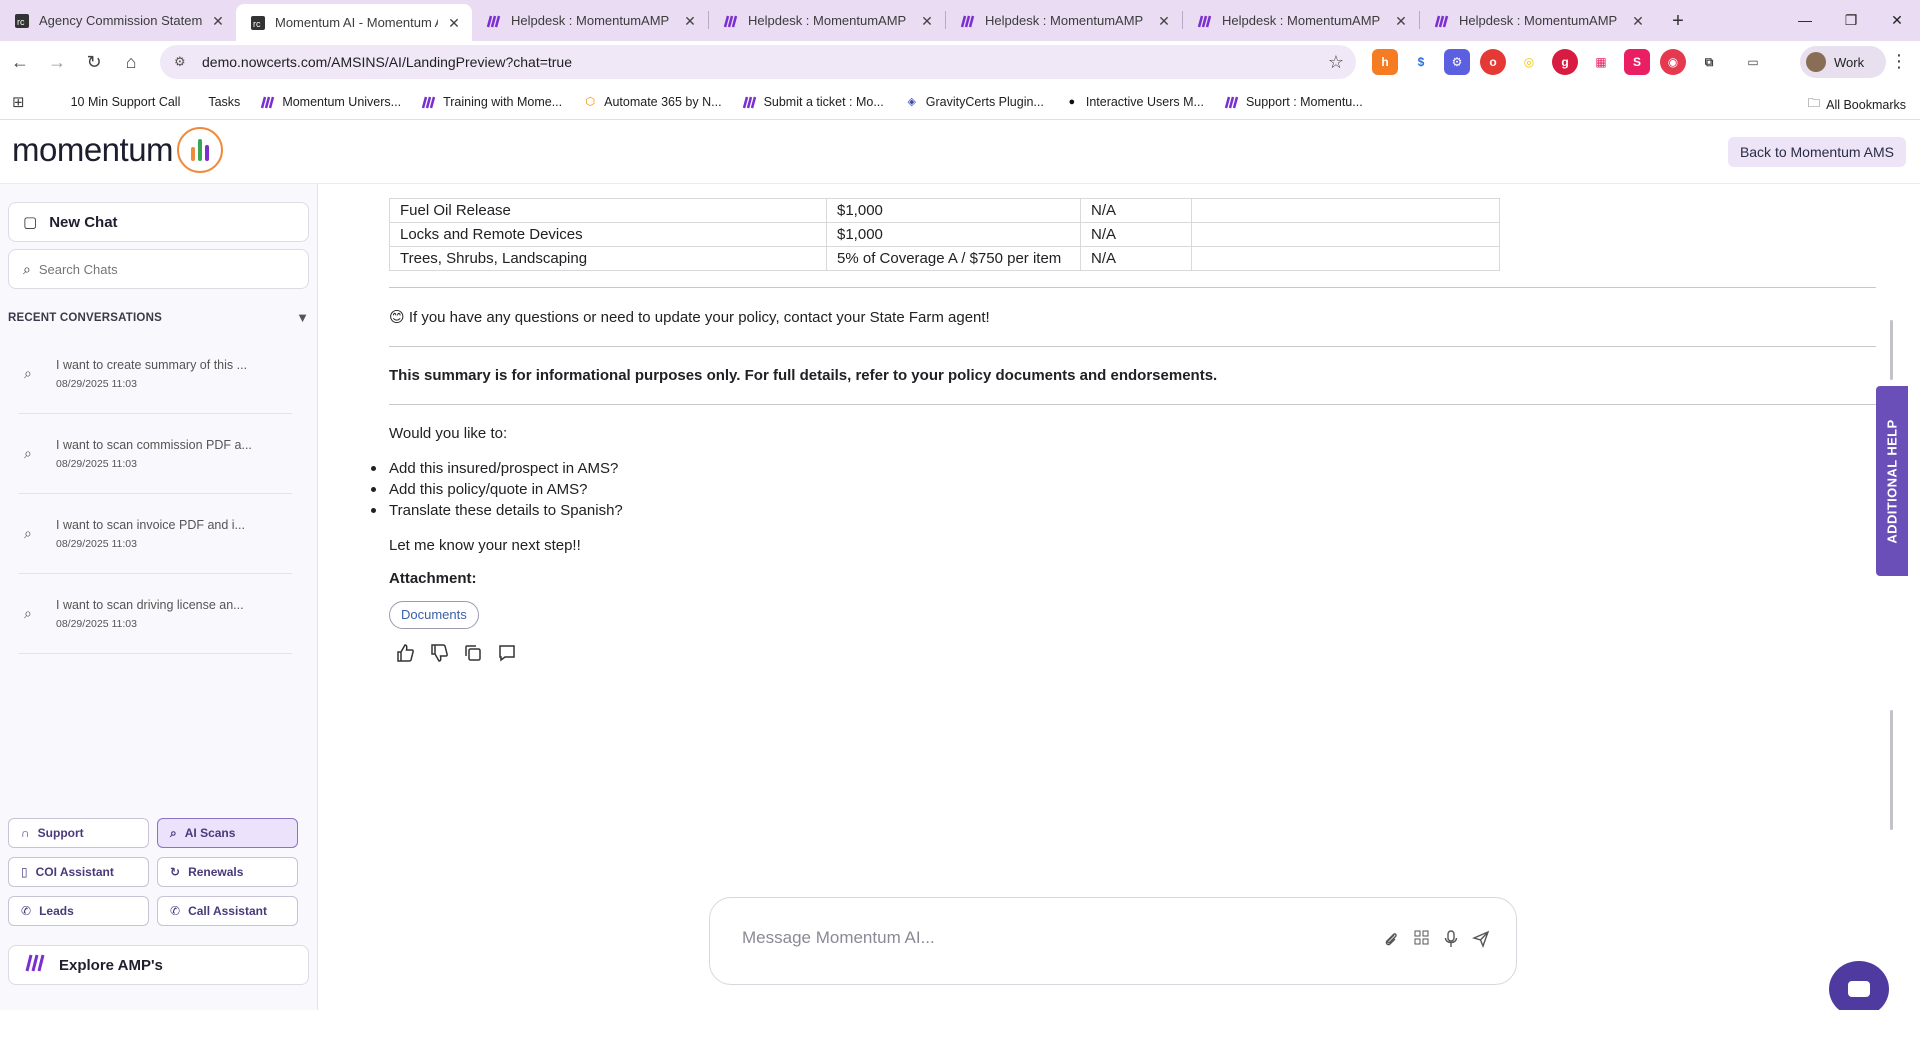  I want to click on tab-title: Helpdesk : MomentumAMP, so click(1538, 20).